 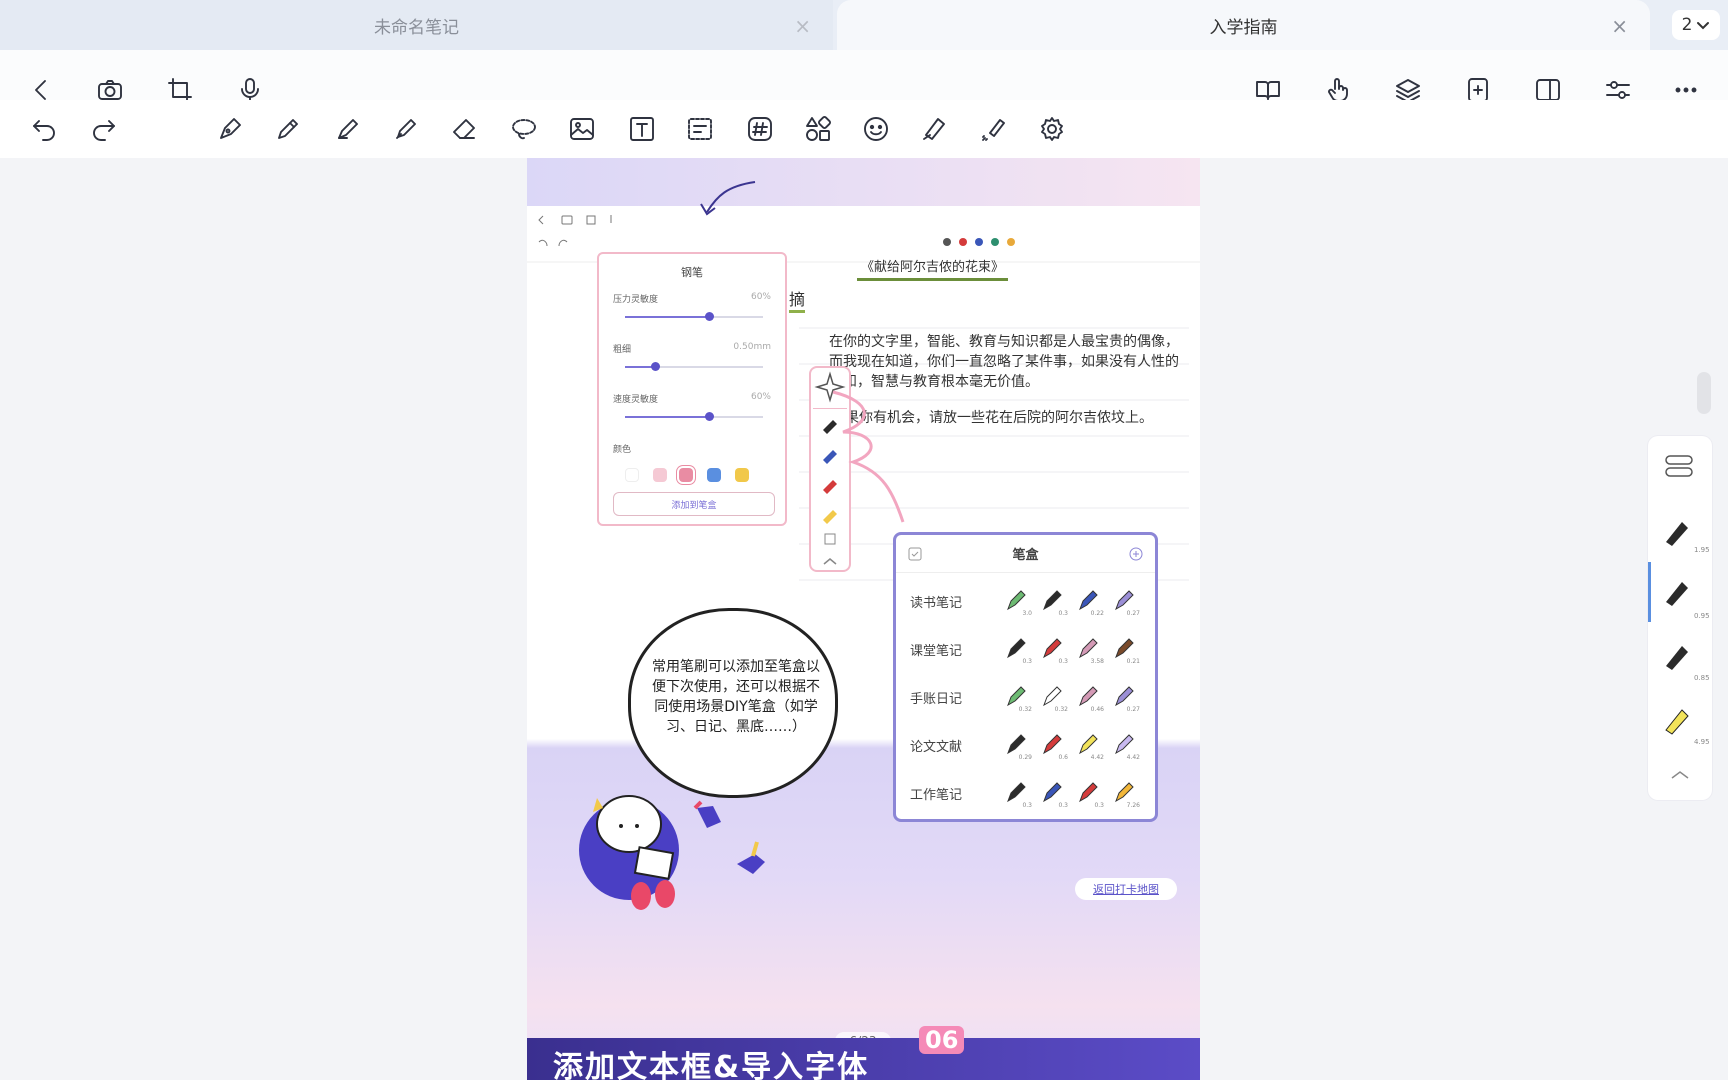 I want to click on lasso-icon, so click(x=524, y=129).